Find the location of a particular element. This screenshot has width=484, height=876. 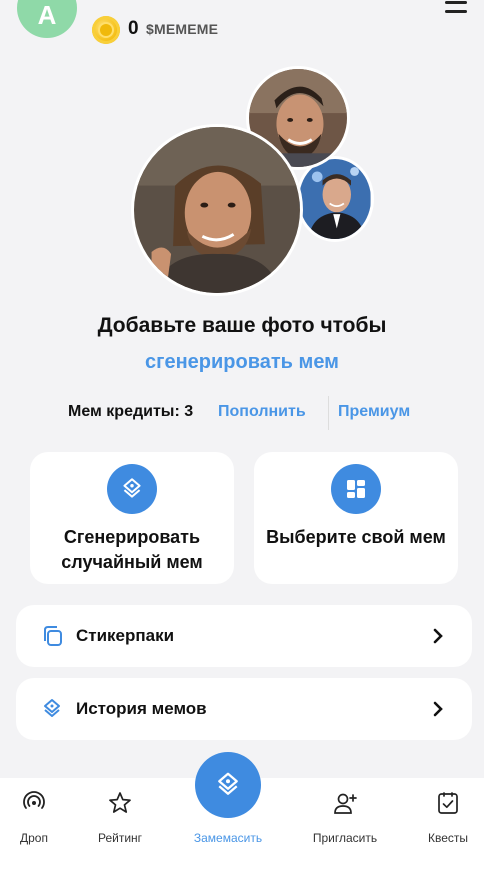

user-avatar: A is located at coordinates (47, 19).